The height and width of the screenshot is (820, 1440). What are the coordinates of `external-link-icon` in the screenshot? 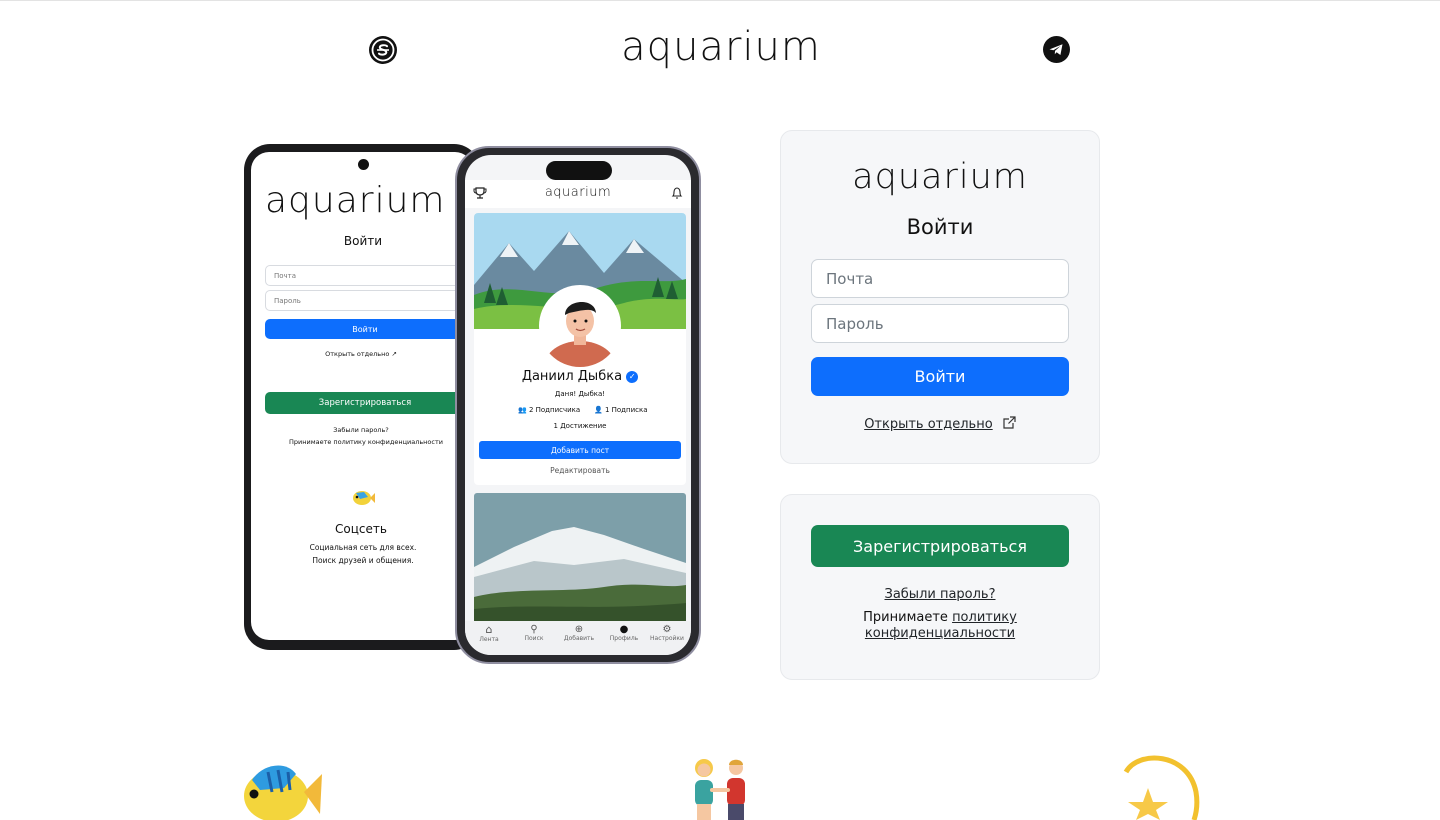 It's located at (1009, 424).